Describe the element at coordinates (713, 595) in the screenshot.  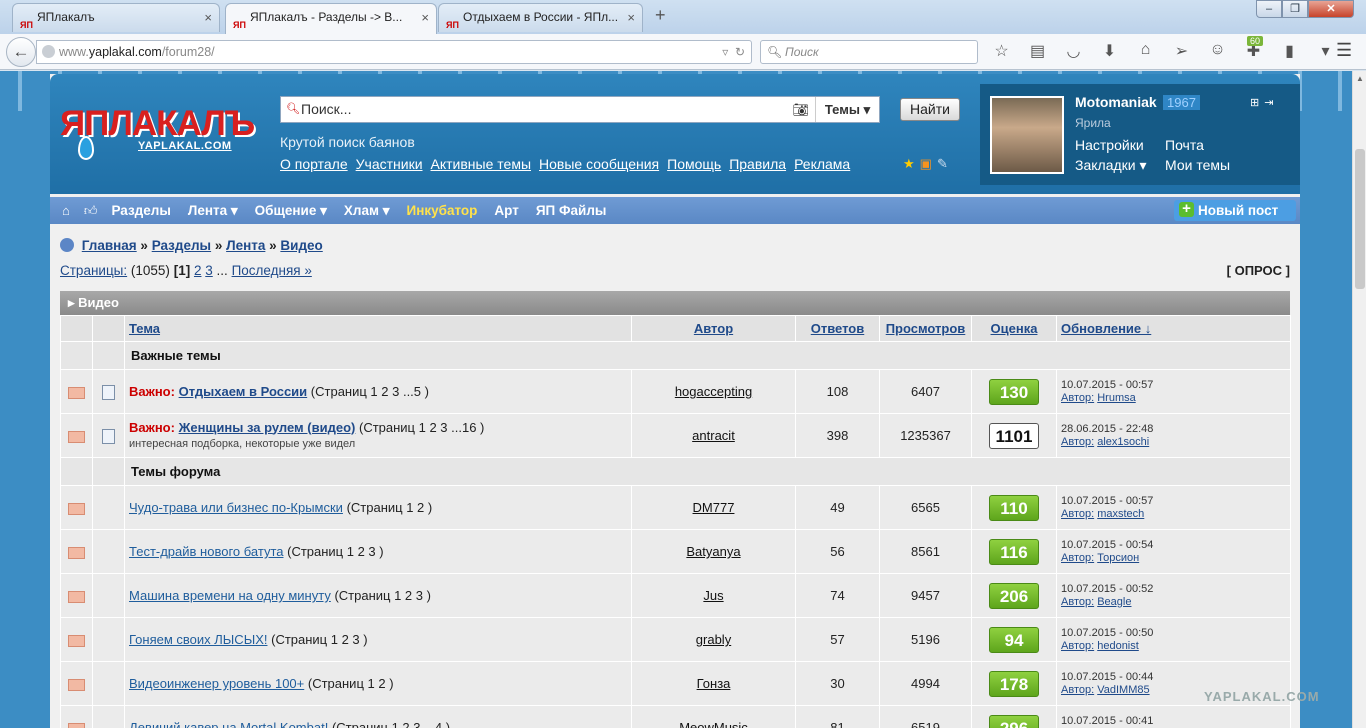
I see `topic-author: Jus` at that location.